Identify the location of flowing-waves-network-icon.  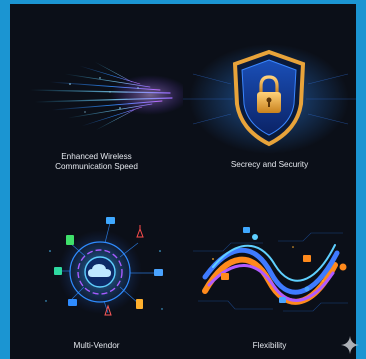
(270, 269).